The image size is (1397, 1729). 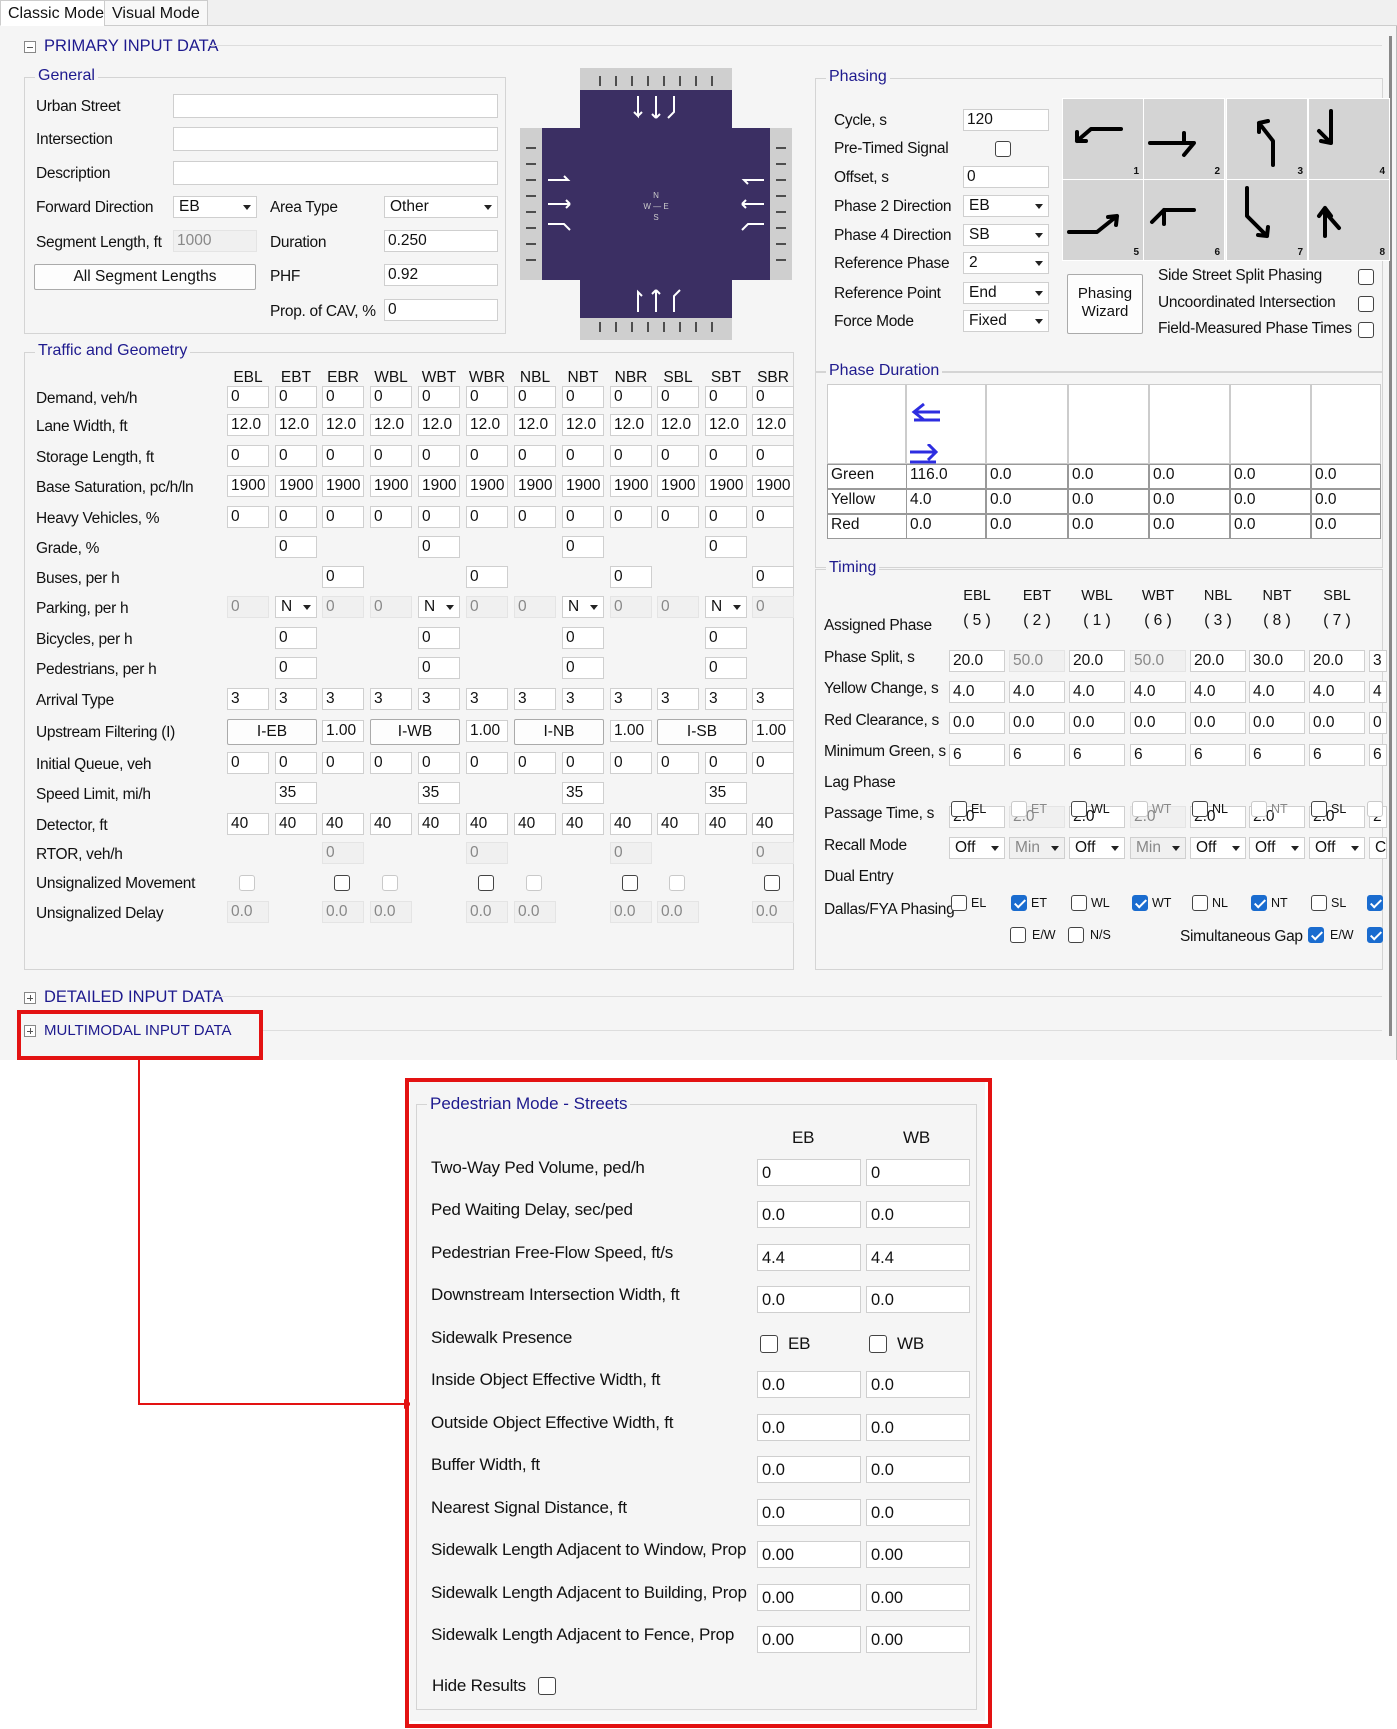 I want to click on ped-row-label: Outside Object Effective Width, ft, so click(x=552, y=1422).